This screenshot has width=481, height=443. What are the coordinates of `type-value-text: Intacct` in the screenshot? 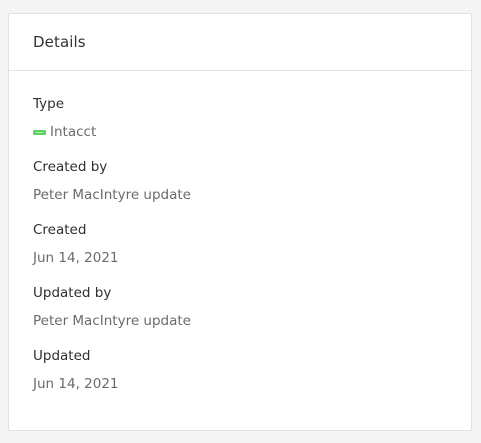 It's located at (73, 132).